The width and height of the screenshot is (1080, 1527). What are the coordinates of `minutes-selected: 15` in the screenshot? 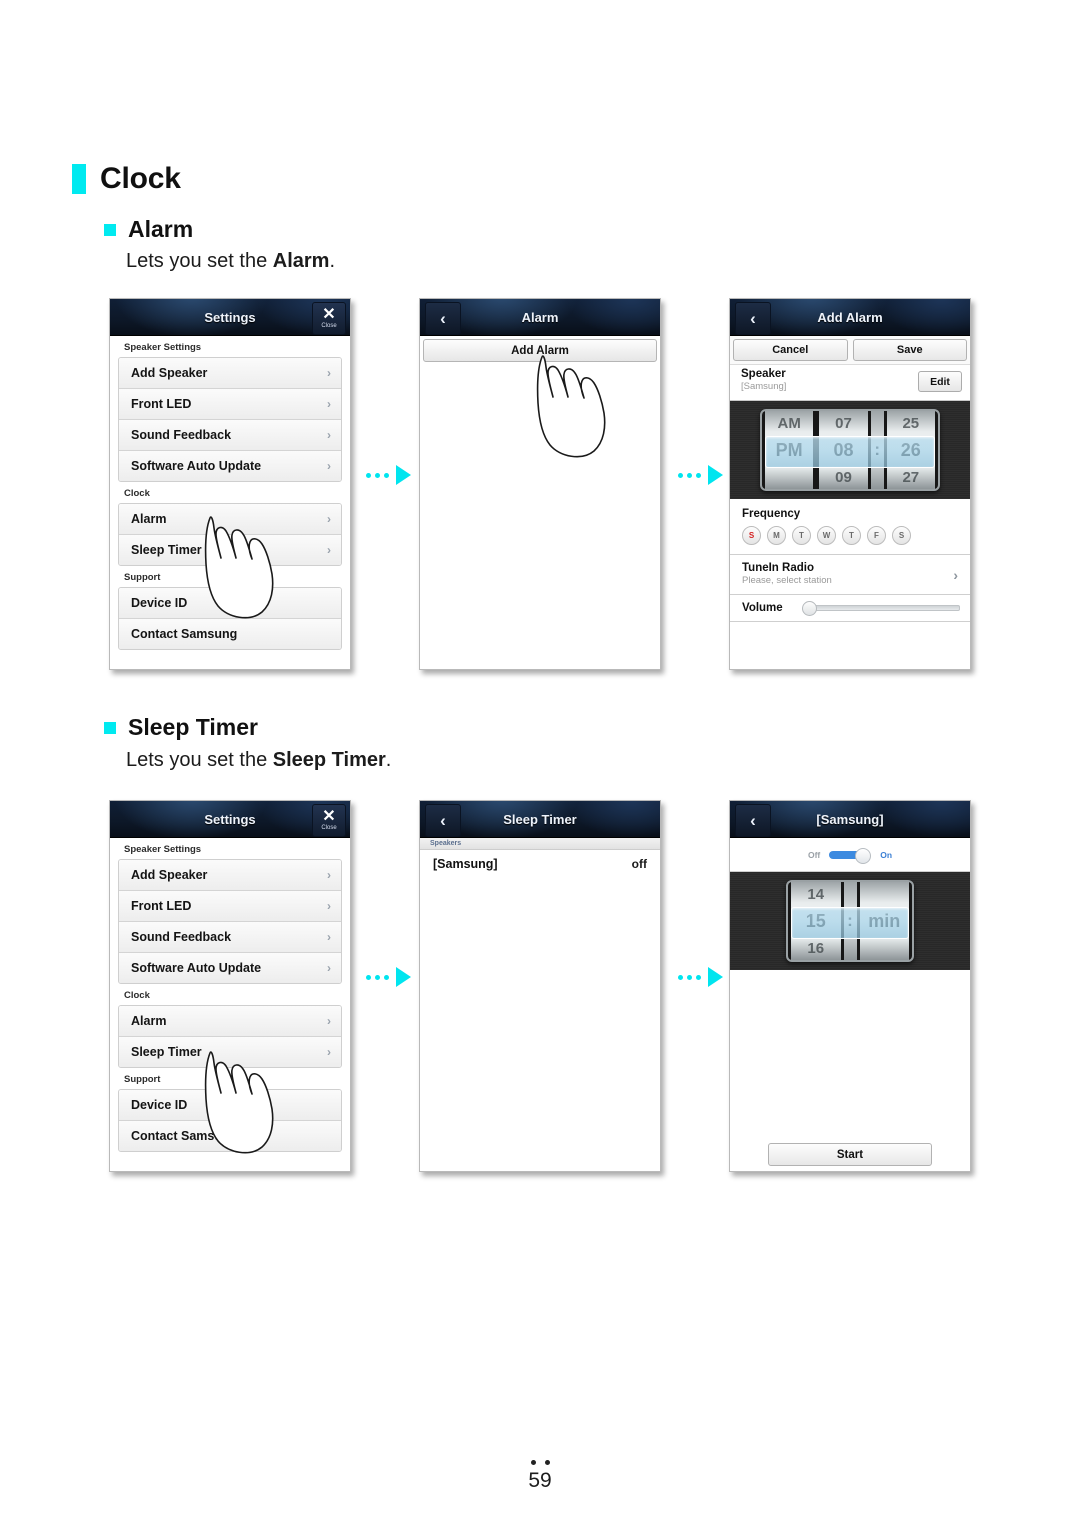 It's located at (815, 920).